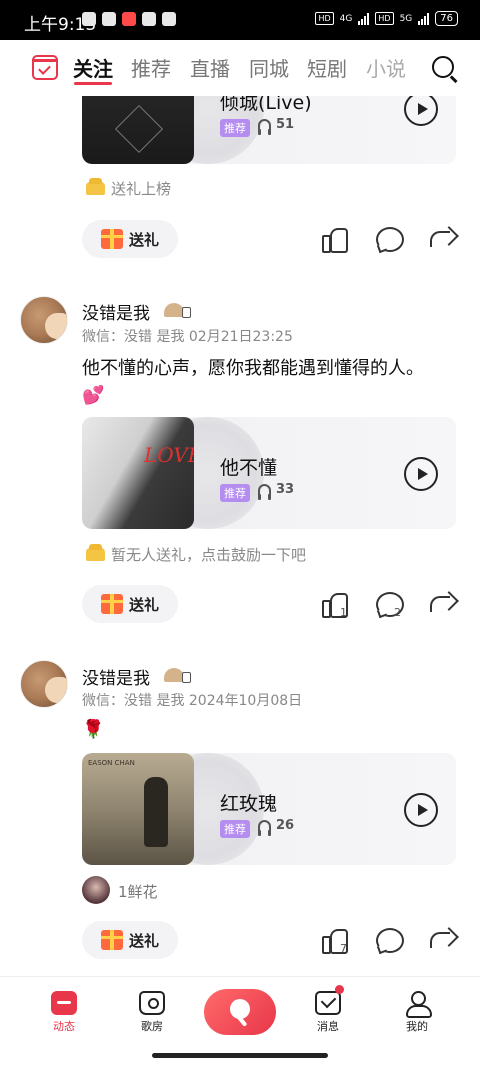 The image size is (480, 1066). Describe the element at coordinates (417, 1026) in the screenshot. I see `nav-me-label: 我的` at that location.